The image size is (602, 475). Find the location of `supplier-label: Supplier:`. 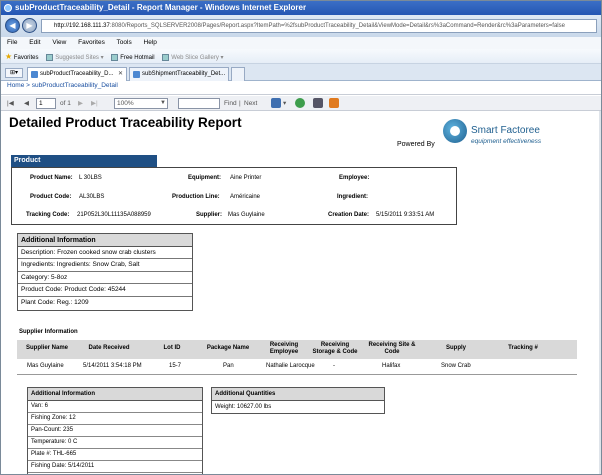

supplier-label: Supplier: is located at coordinates (209, 215).